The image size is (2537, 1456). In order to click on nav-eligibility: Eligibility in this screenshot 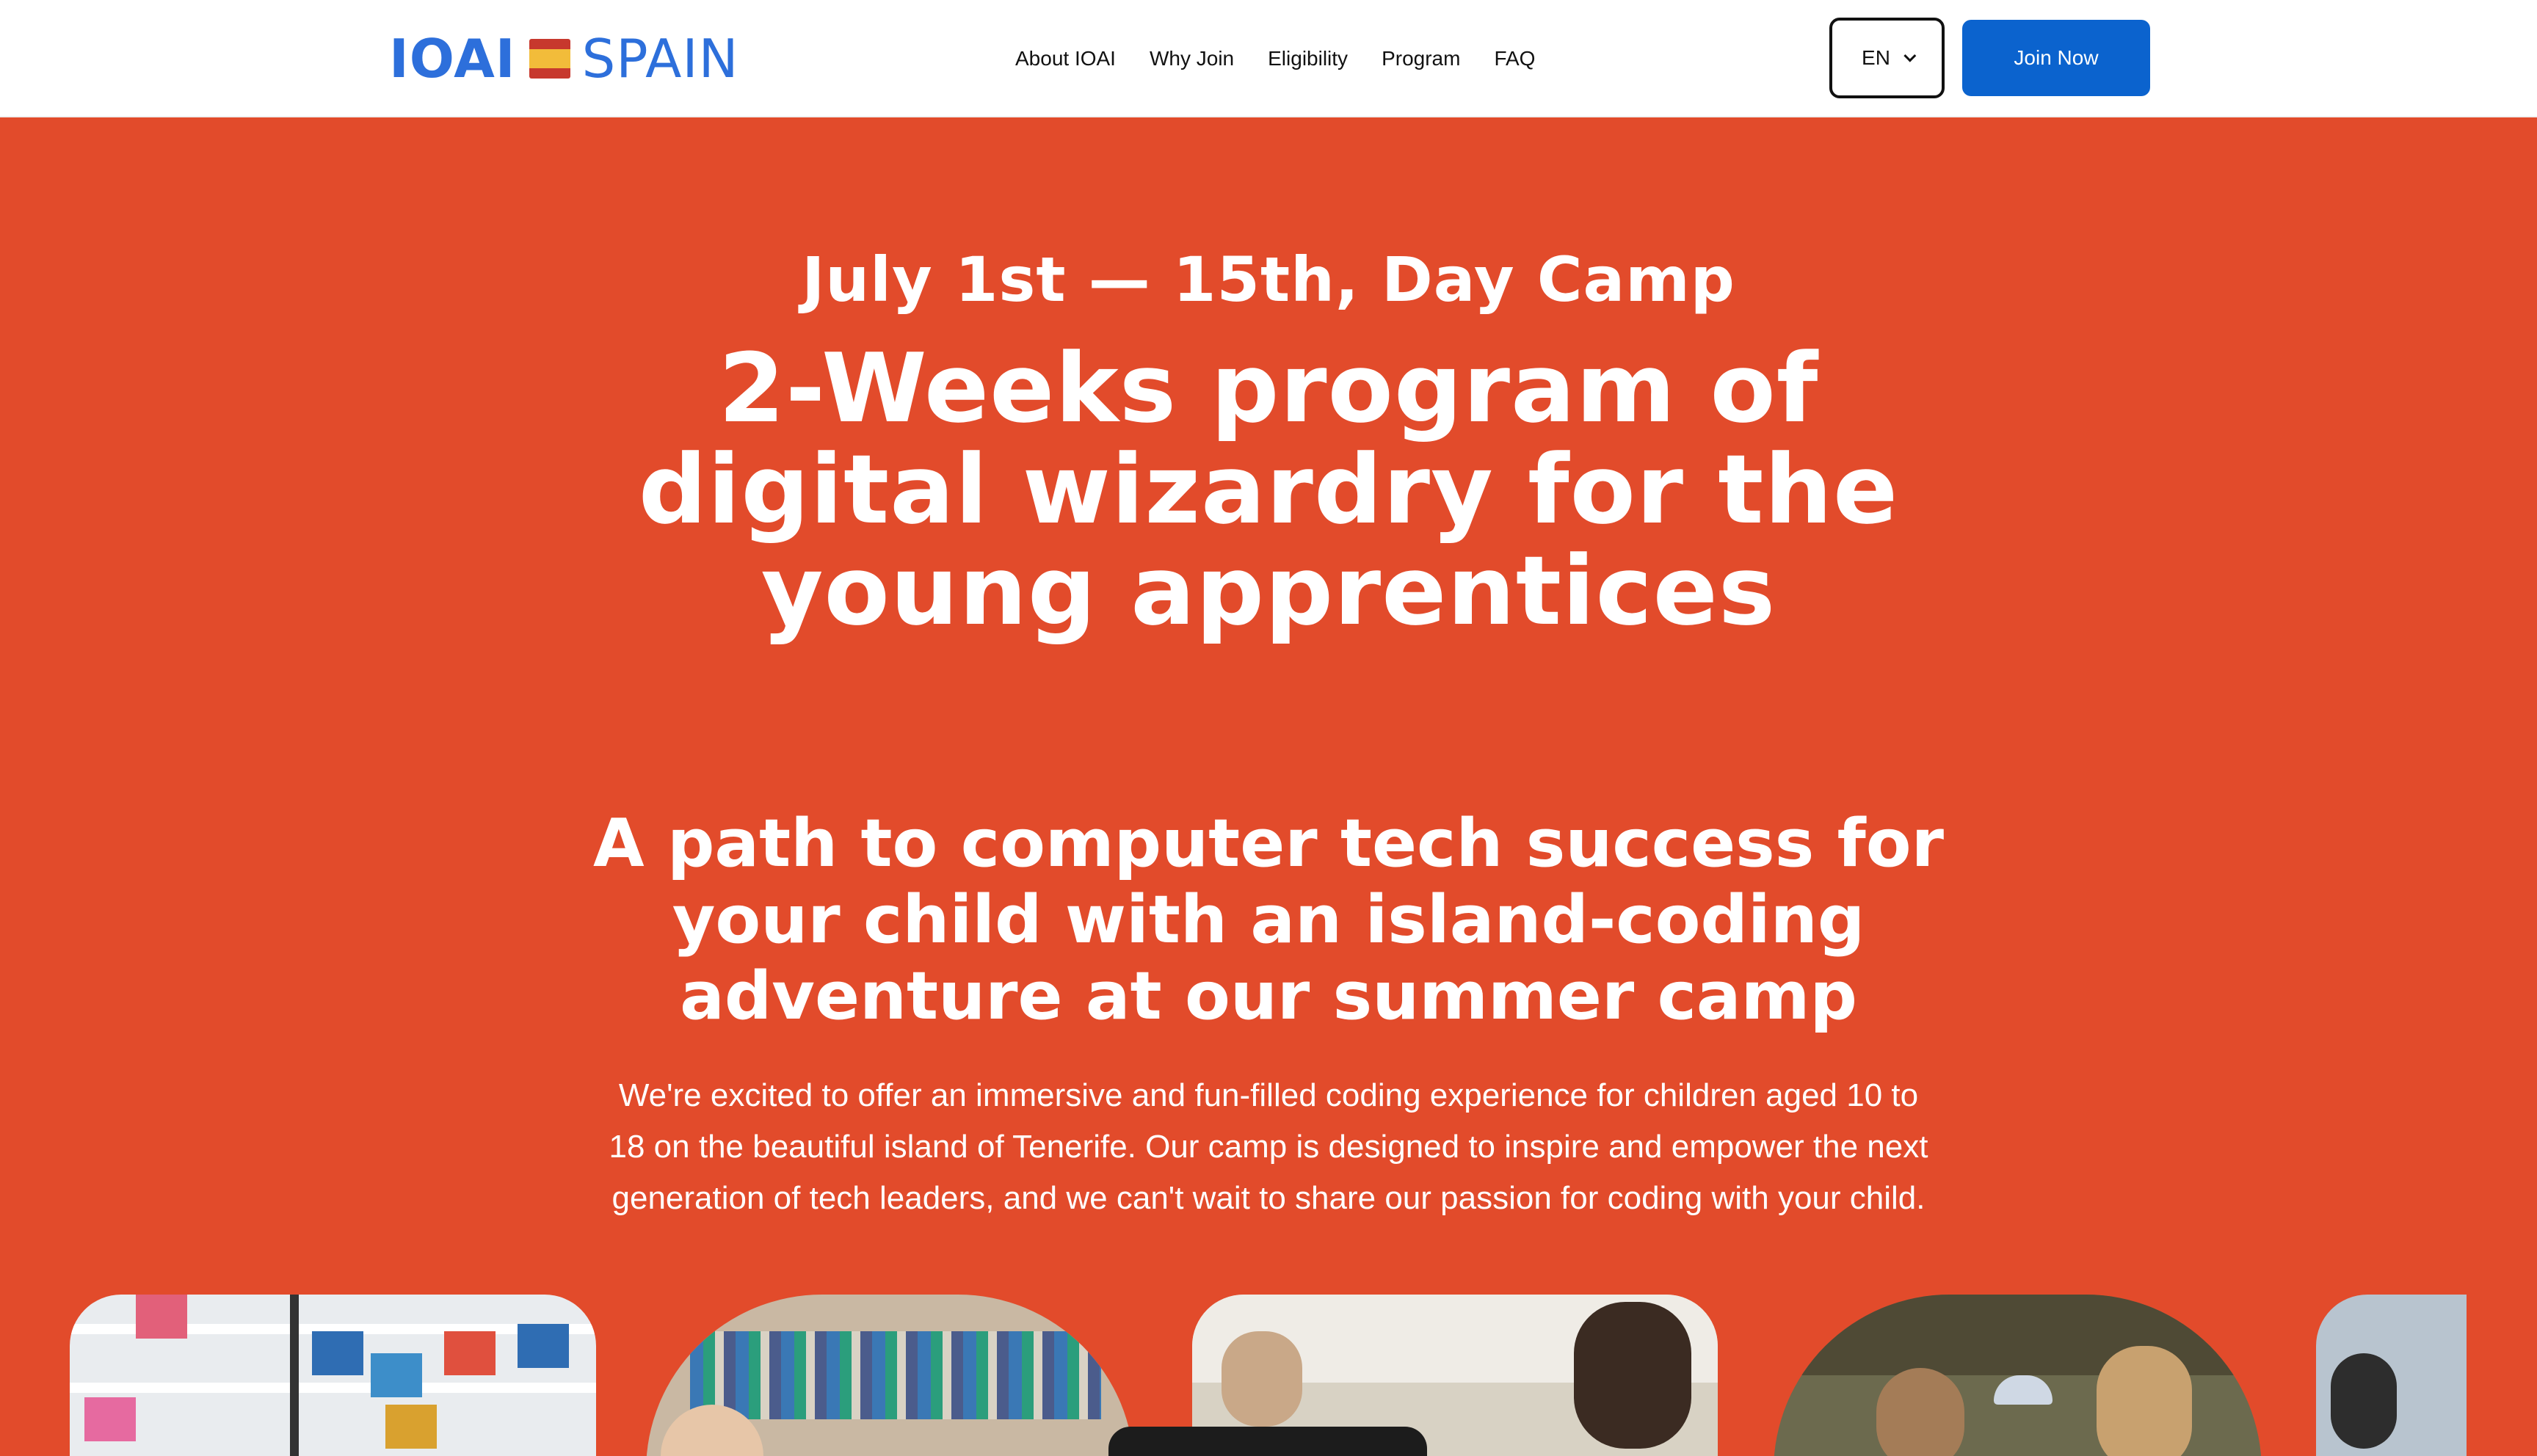, I will do `click(1308, 59)`.